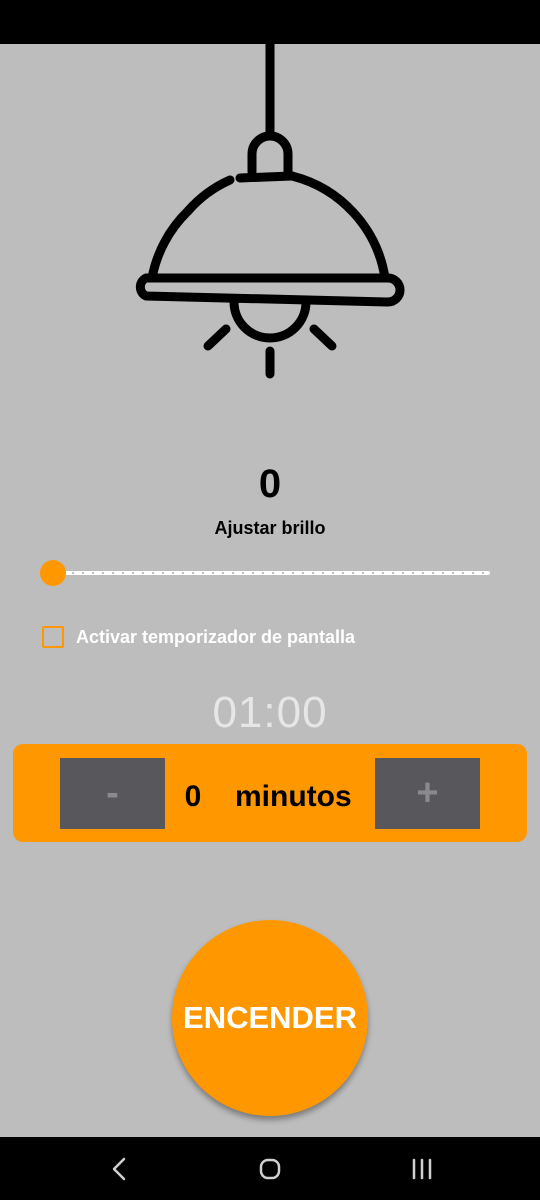 The image size is (540, 1200). What do you see at coordinates (193, 796) in the screenshot?
I see `minutes-value: 0` at bounding box center [193, 796].